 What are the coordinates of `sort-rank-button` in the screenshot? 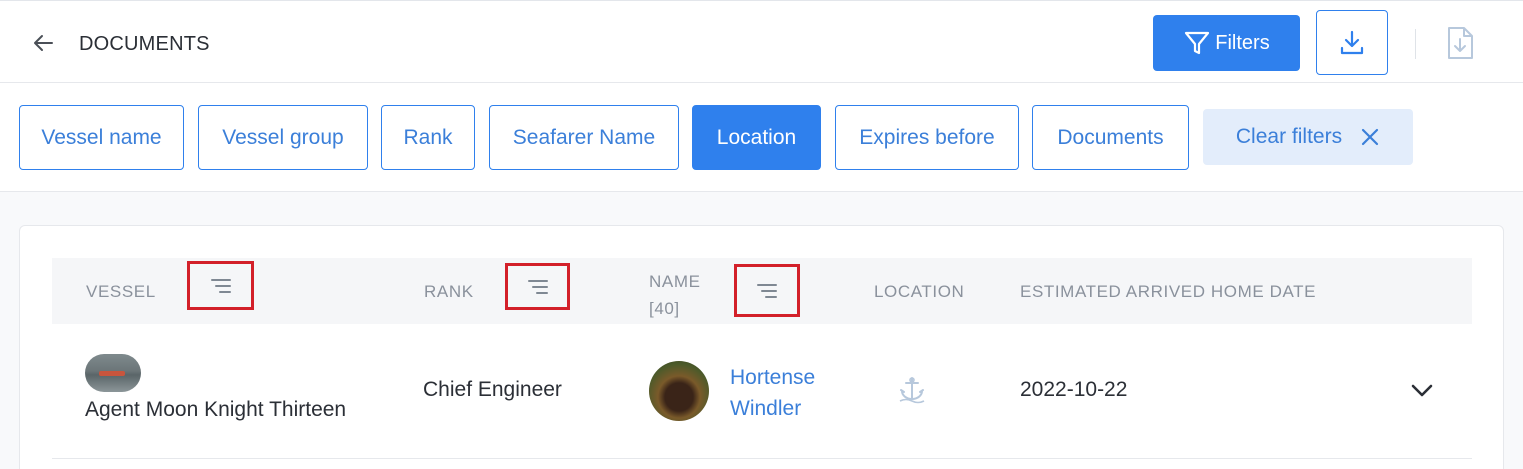 It's located at (537, 286).